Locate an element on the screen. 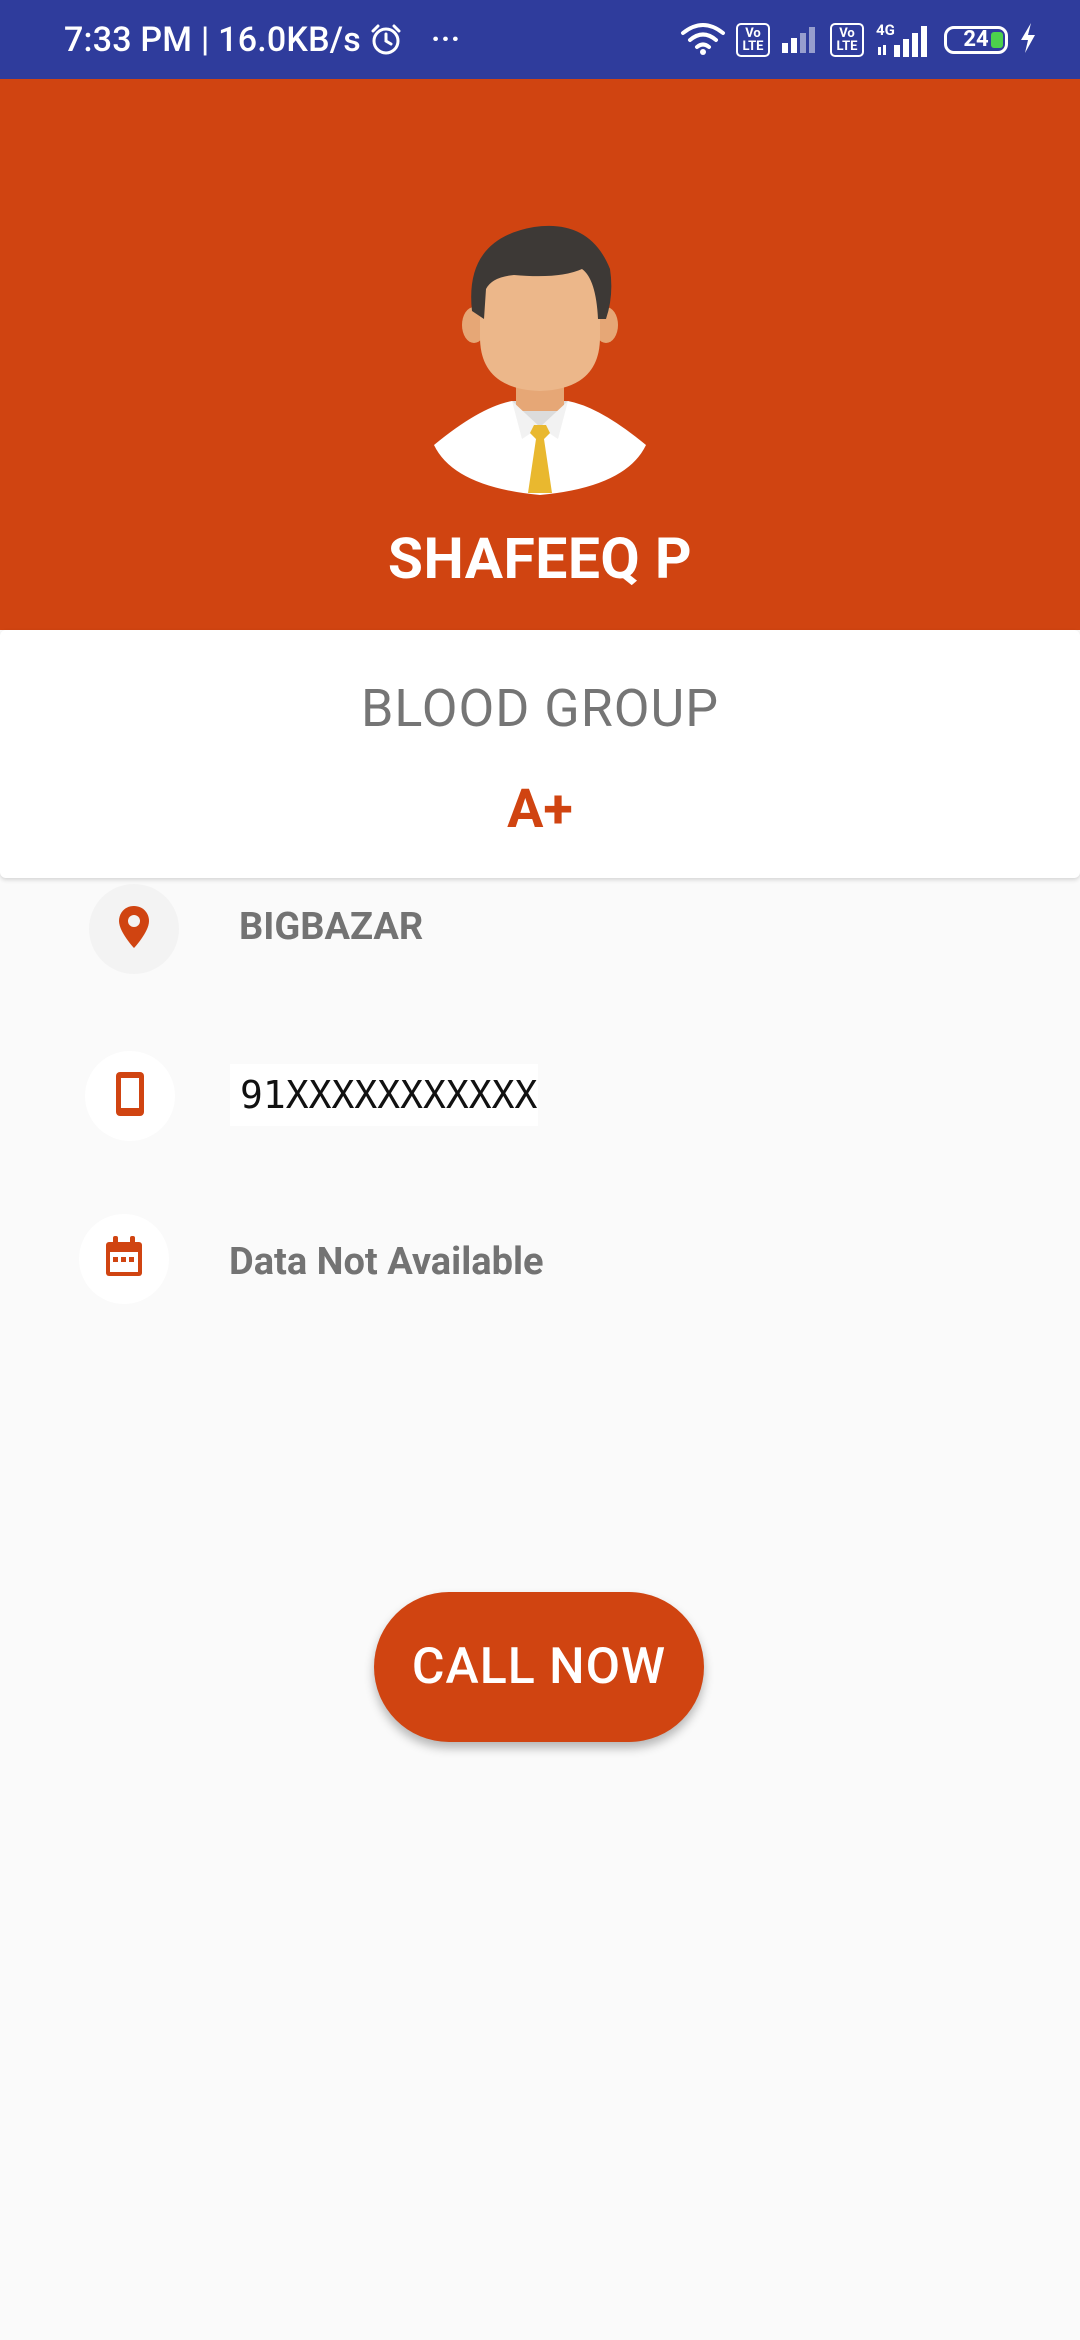 The width and height of the screenshot is (1080, 2340). status-left: 7:33 PM | 16.0KB/s ··· is located at coordinates (262, 39).